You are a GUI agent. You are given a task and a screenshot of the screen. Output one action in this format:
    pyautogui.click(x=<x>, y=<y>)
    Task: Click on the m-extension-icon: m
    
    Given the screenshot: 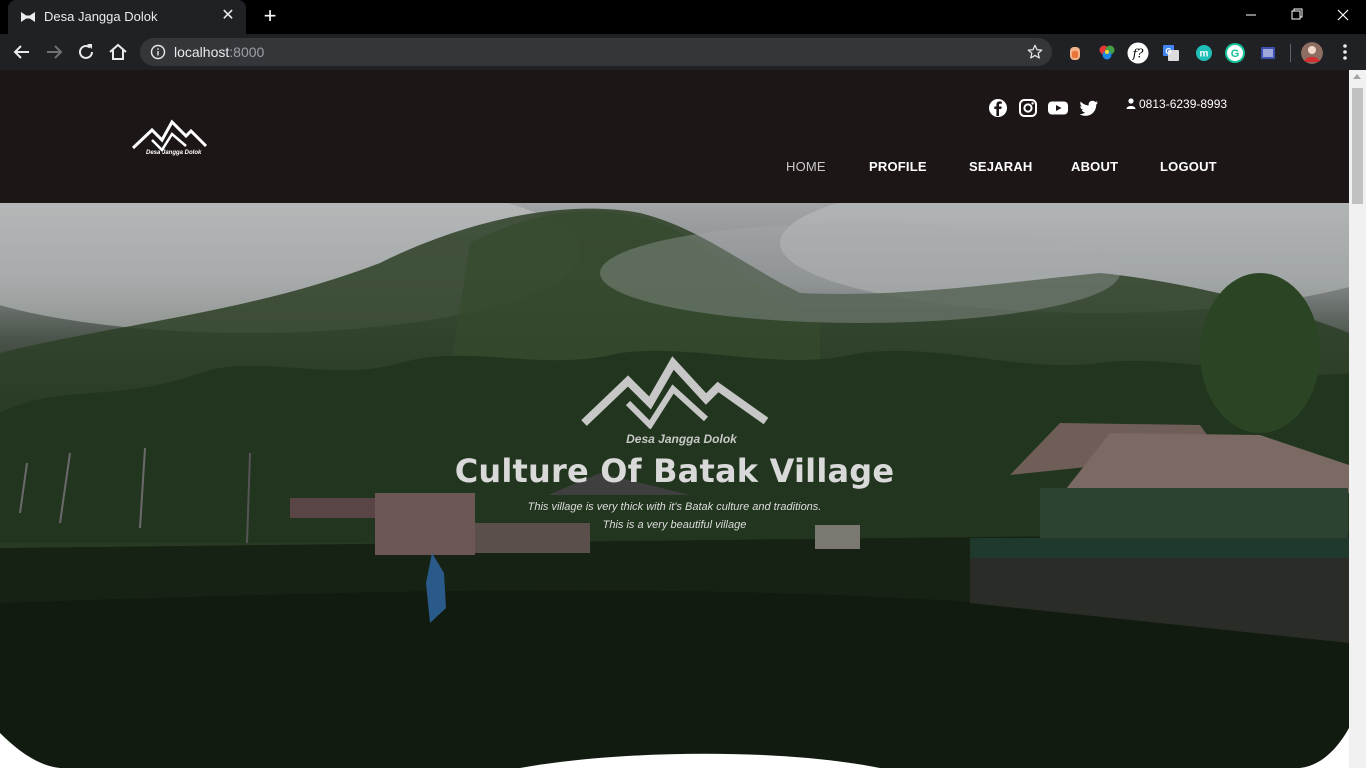 What is the action you would take?
    pyautogui.click(x=1204, y=53)
    